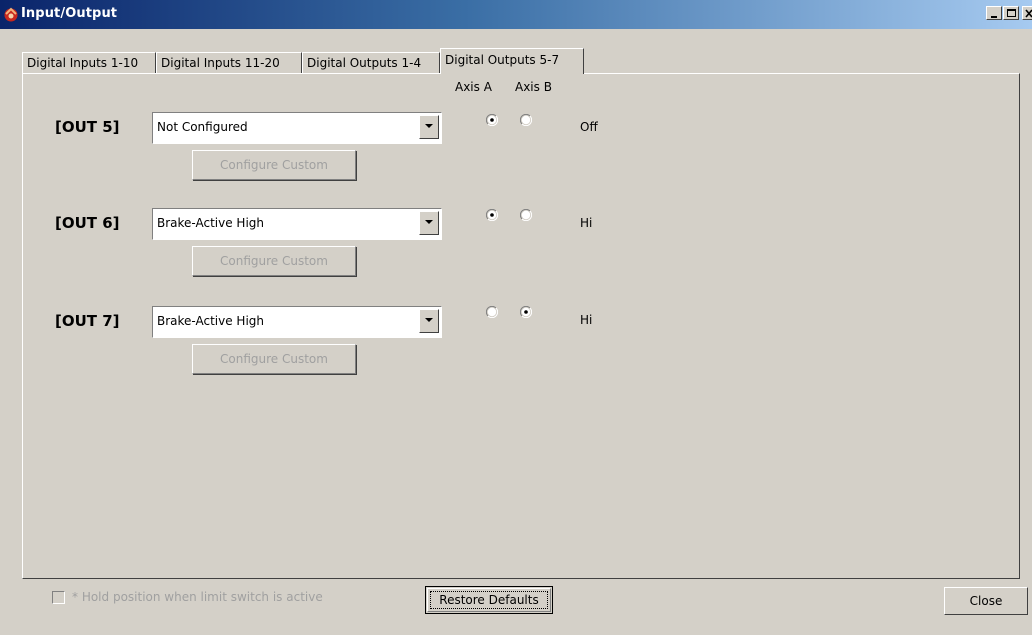  Describe the element at coordinates (69, 13) in the screenshot. I see `window-title: Input/Output` at that location.